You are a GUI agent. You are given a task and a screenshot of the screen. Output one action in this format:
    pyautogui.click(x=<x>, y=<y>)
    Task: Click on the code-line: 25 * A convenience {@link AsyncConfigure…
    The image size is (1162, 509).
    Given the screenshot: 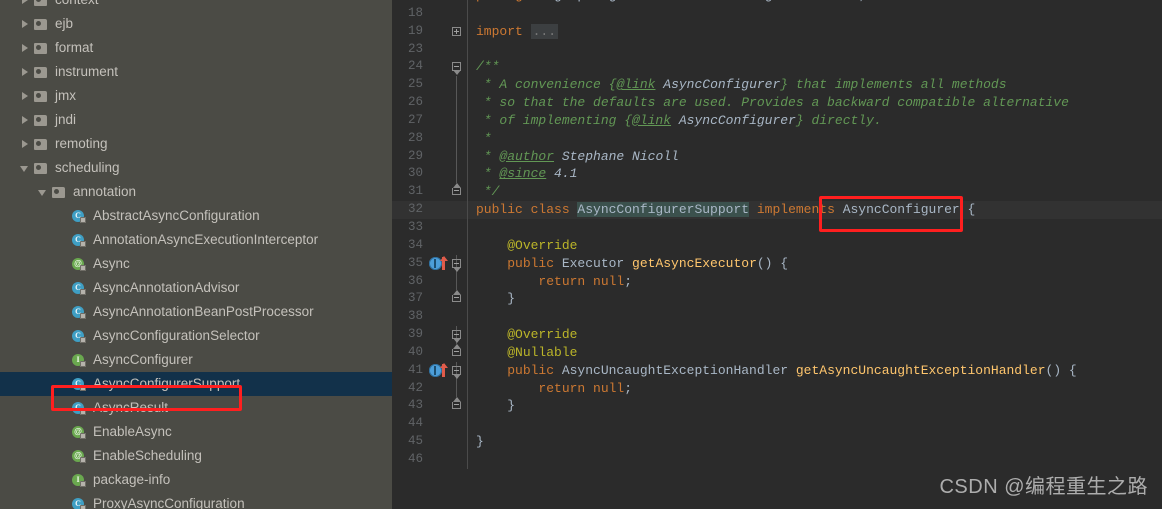 What is the action you would take?
    pyautogui.click(x=777, y=85)
    